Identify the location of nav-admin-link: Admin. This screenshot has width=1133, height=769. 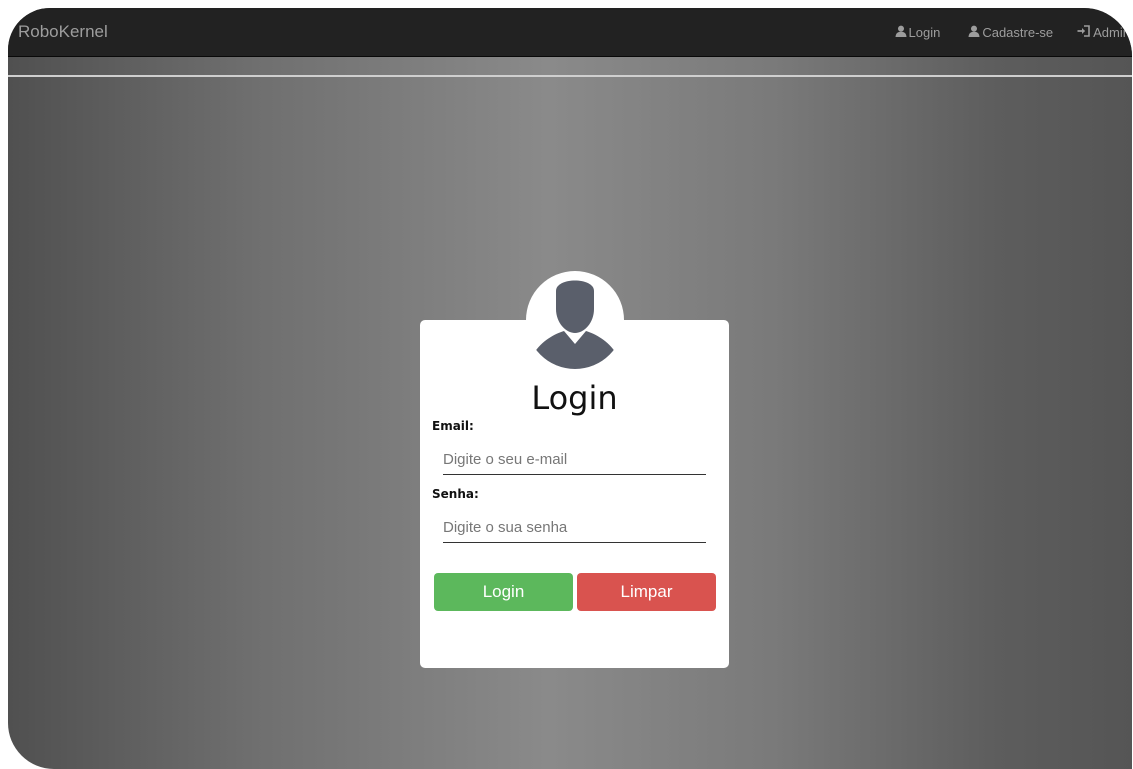
(1103, 32).